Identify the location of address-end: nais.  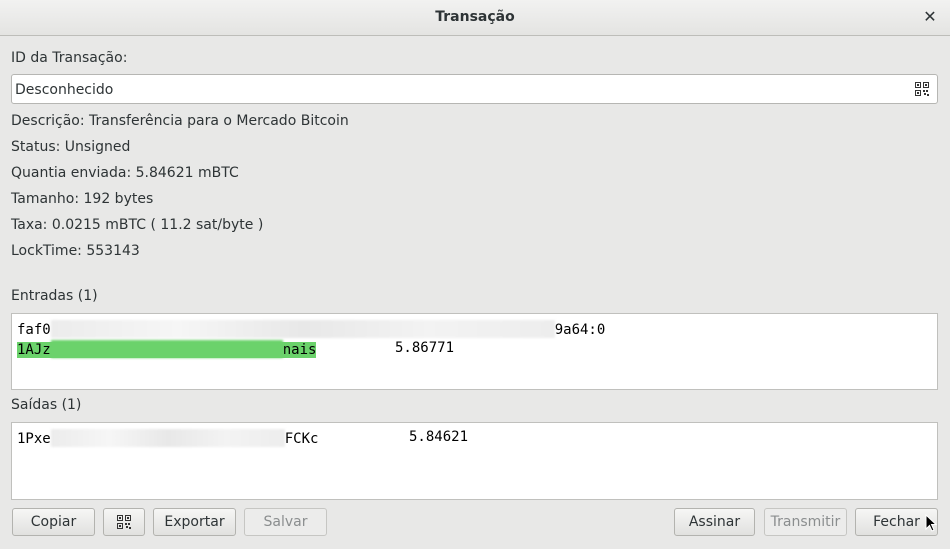
(299, 350).